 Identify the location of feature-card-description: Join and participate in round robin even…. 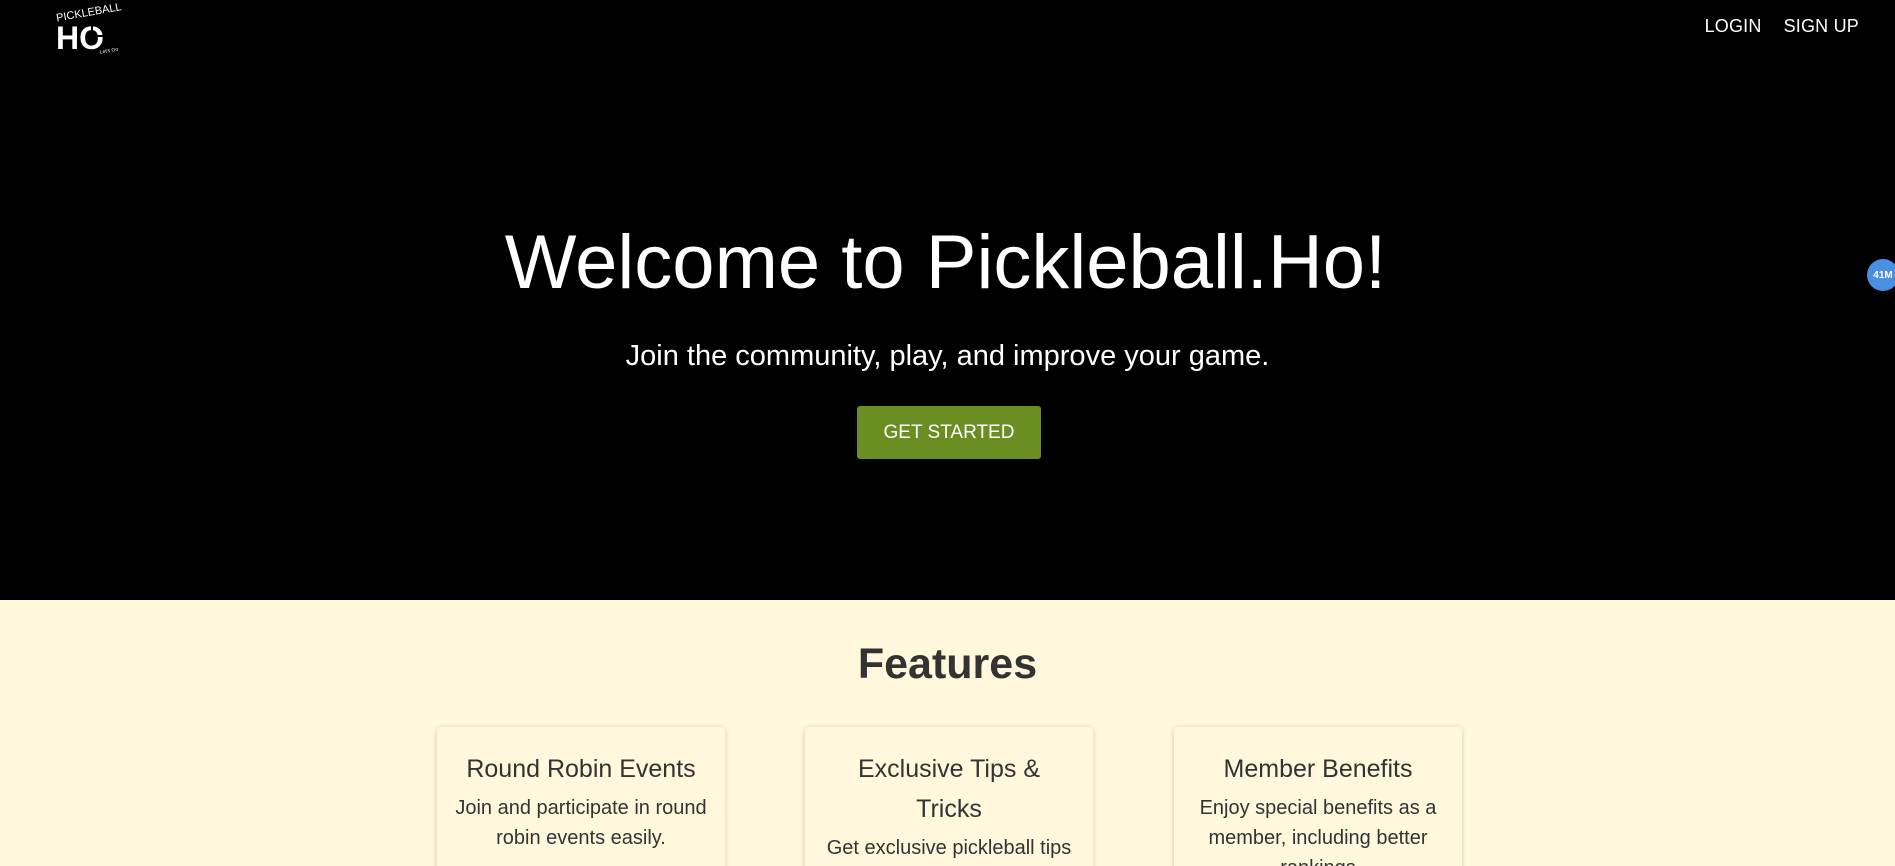
(581, 823).